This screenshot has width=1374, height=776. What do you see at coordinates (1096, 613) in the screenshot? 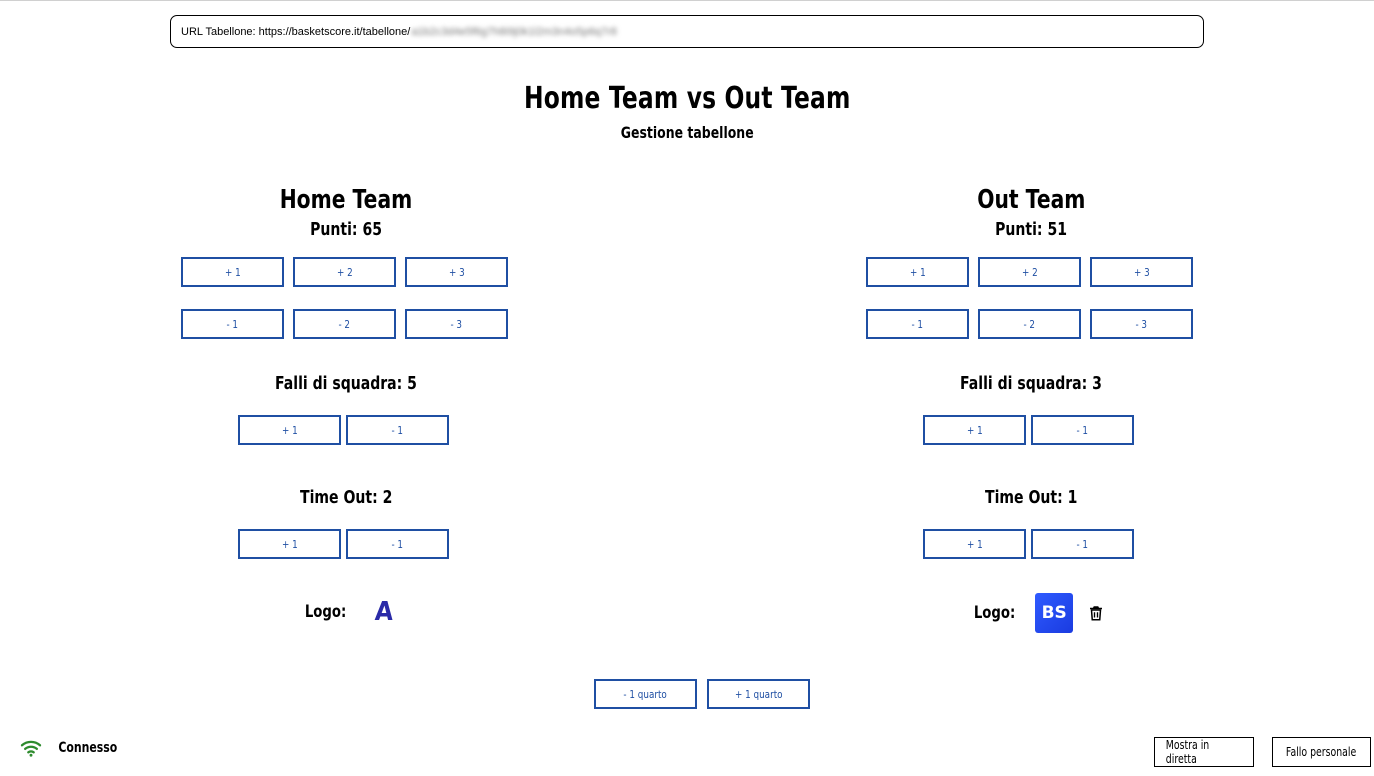
I see `trash-icon` at bounding box center [1096, 613].